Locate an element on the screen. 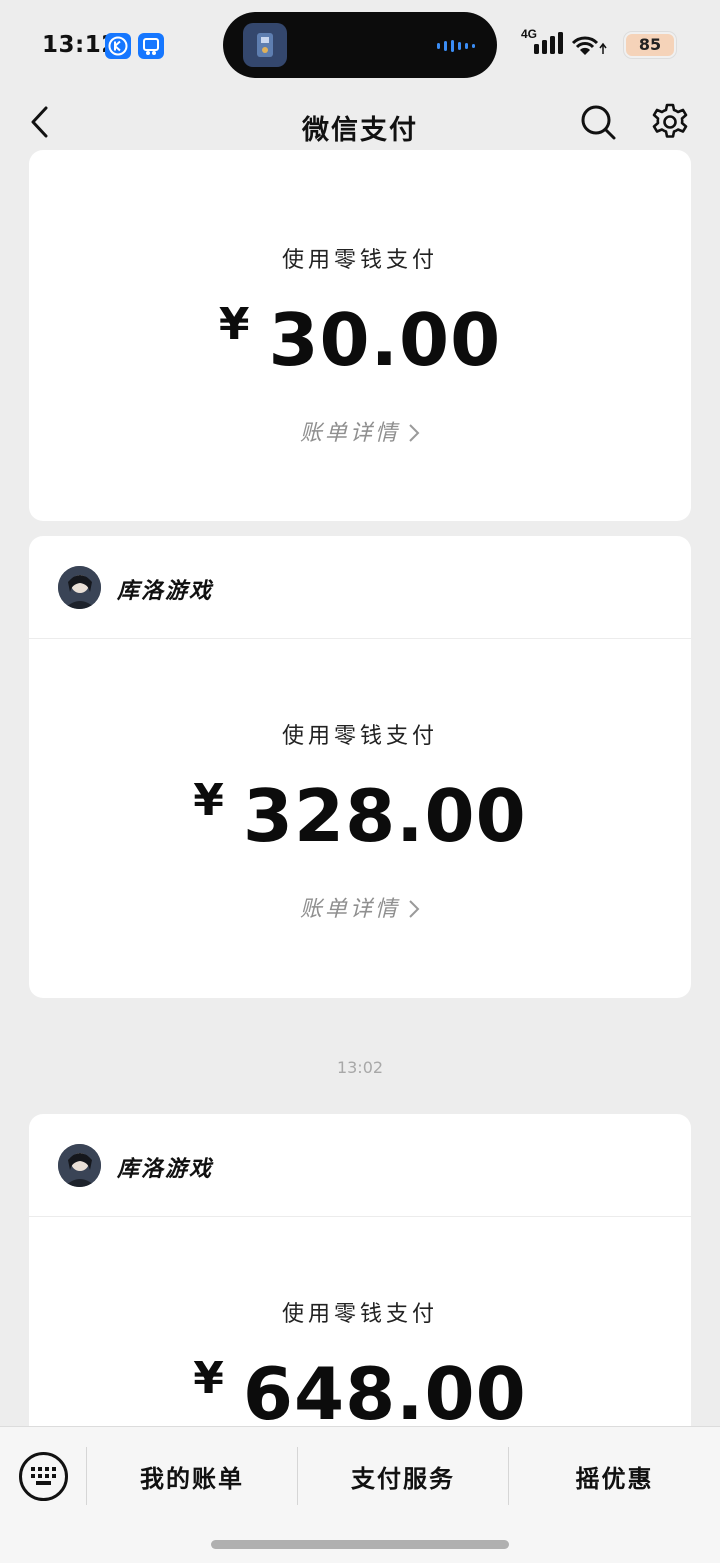 The image size is (720, 1563). signal-icon: 4G is located at coordinates (564, 41).